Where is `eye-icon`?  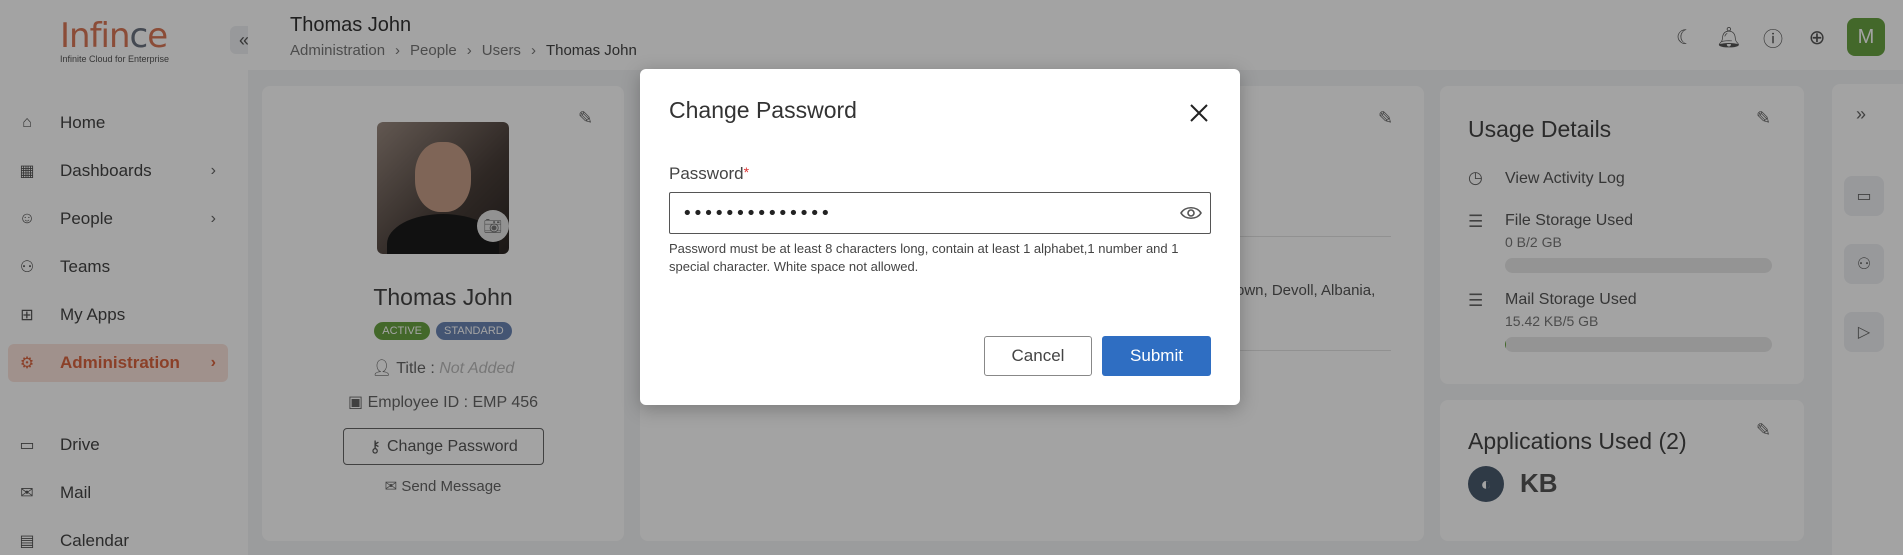 eye-icon is located at coordinates (1191, 213).